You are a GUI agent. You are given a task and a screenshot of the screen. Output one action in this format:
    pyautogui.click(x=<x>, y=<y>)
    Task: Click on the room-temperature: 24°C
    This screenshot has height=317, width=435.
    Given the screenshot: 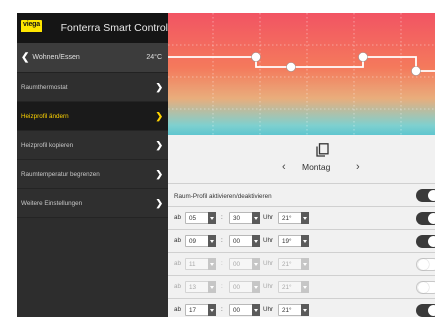 What is the action you would take?
    pyautogui.click(x=154, y=57)
    